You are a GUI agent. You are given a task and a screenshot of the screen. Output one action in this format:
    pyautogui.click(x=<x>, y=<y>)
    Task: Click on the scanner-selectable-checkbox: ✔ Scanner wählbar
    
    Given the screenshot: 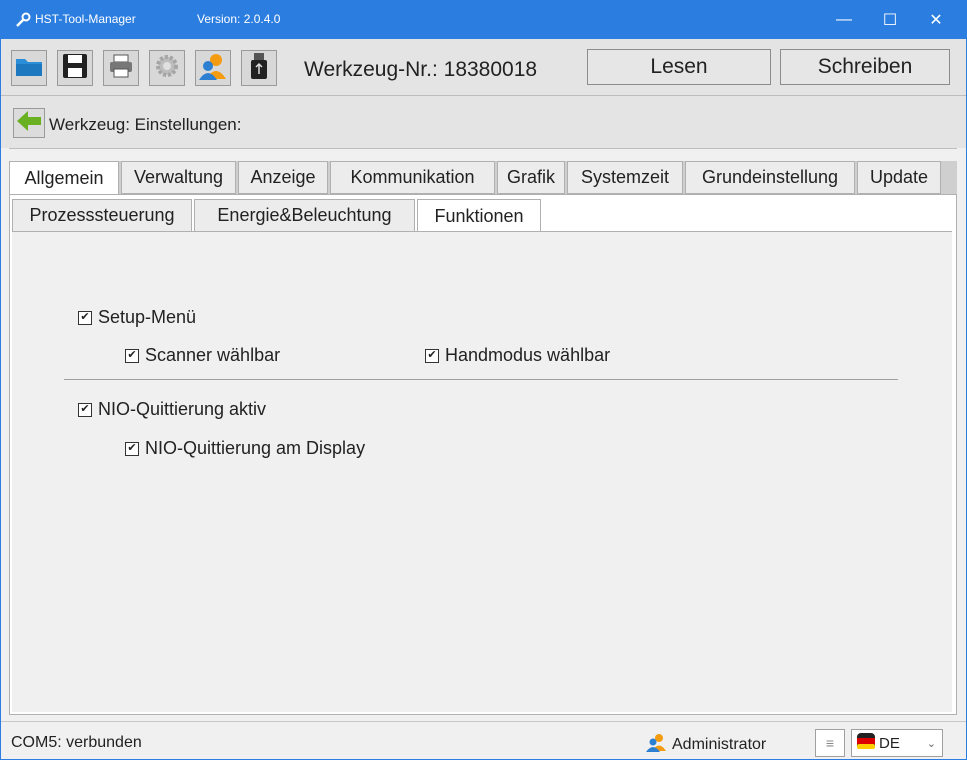 What is the action you would take?
    pyautogui.click(x=202, y=355)
    